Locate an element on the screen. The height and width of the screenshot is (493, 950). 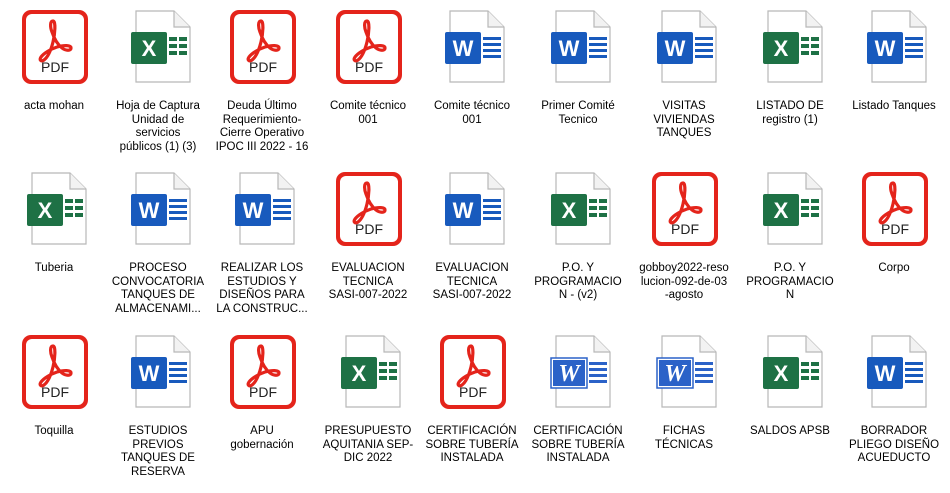
file-item: W EVALUACION TECNICA SASI-007-2022 is located at coordinates (472, 250).